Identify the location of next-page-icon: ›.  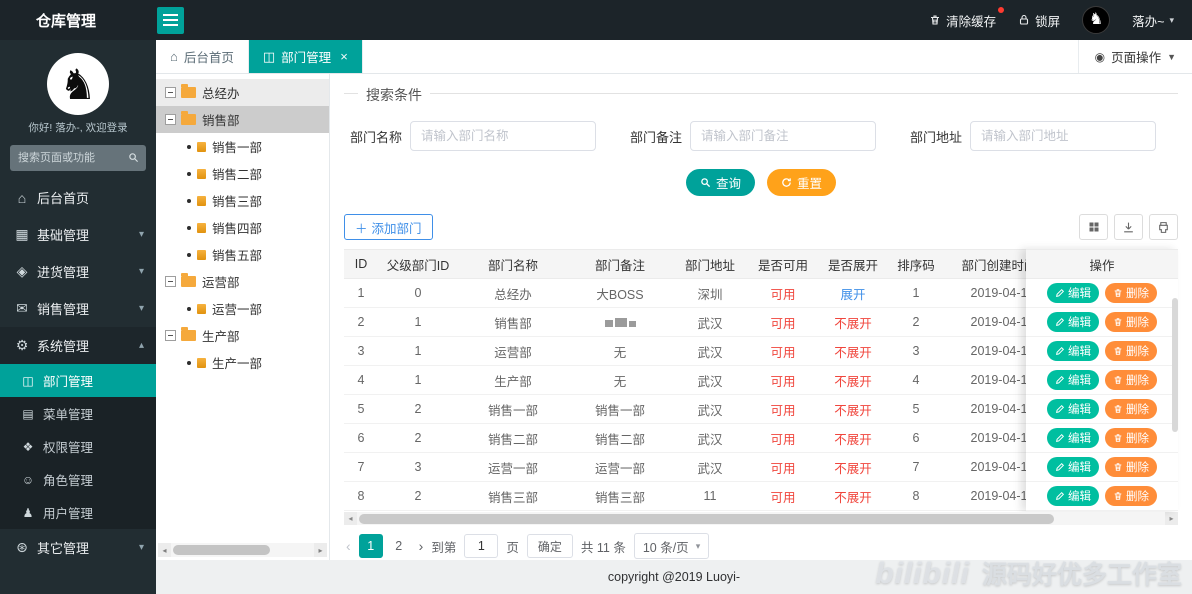
(421, 546).